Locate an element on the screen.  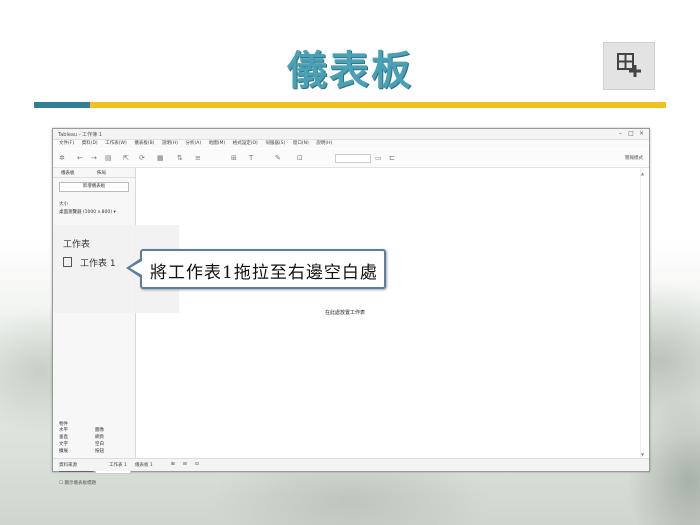
canvas-drop-text: 在此處放置工作表 is located at coordinates (345, 313).